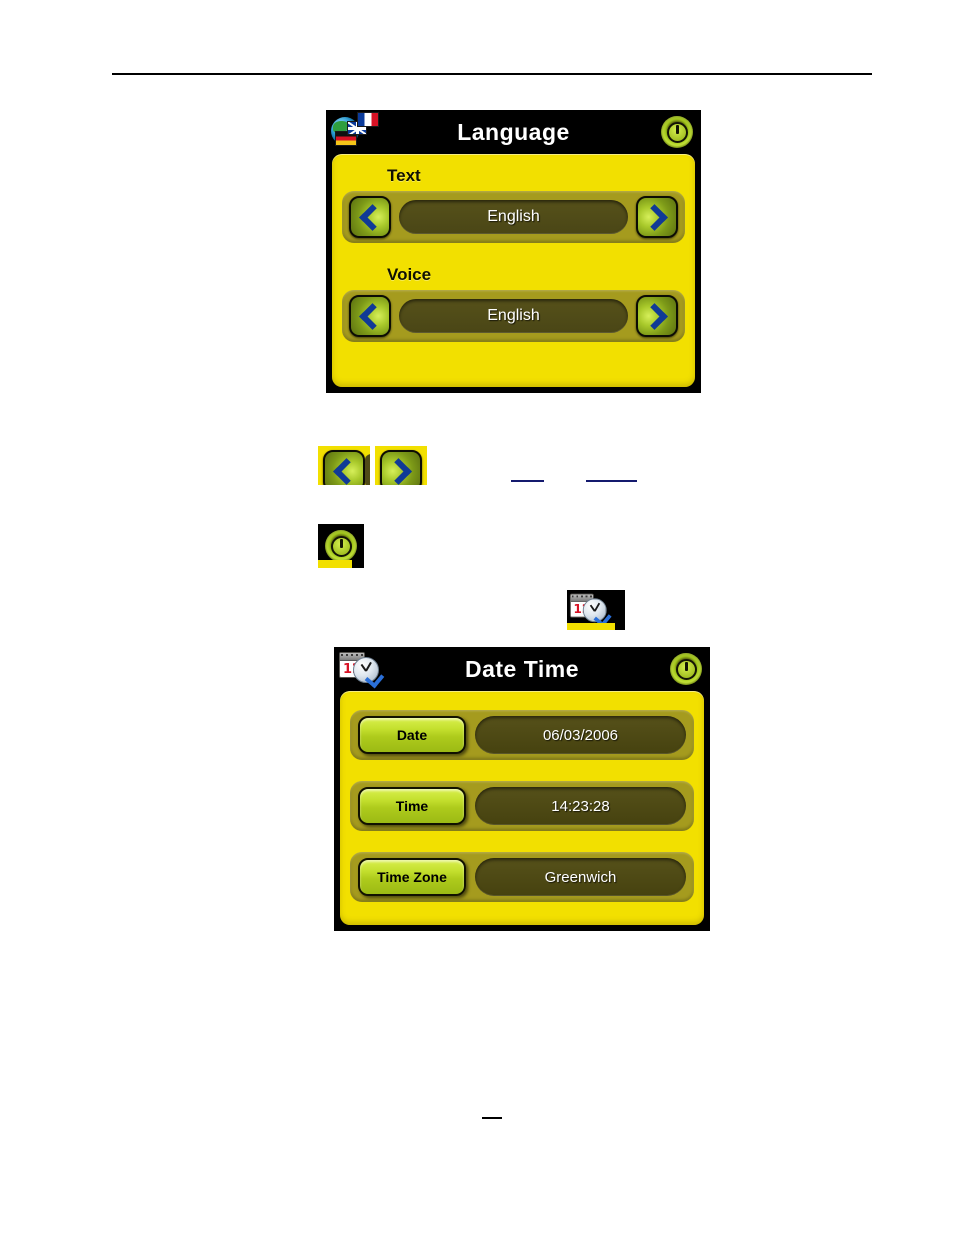 This screenshot has width=954, height=1235. Describe the element at coordinates (580, 735) in the screenshot. I see `date-value: 06/03/2006` at that location.